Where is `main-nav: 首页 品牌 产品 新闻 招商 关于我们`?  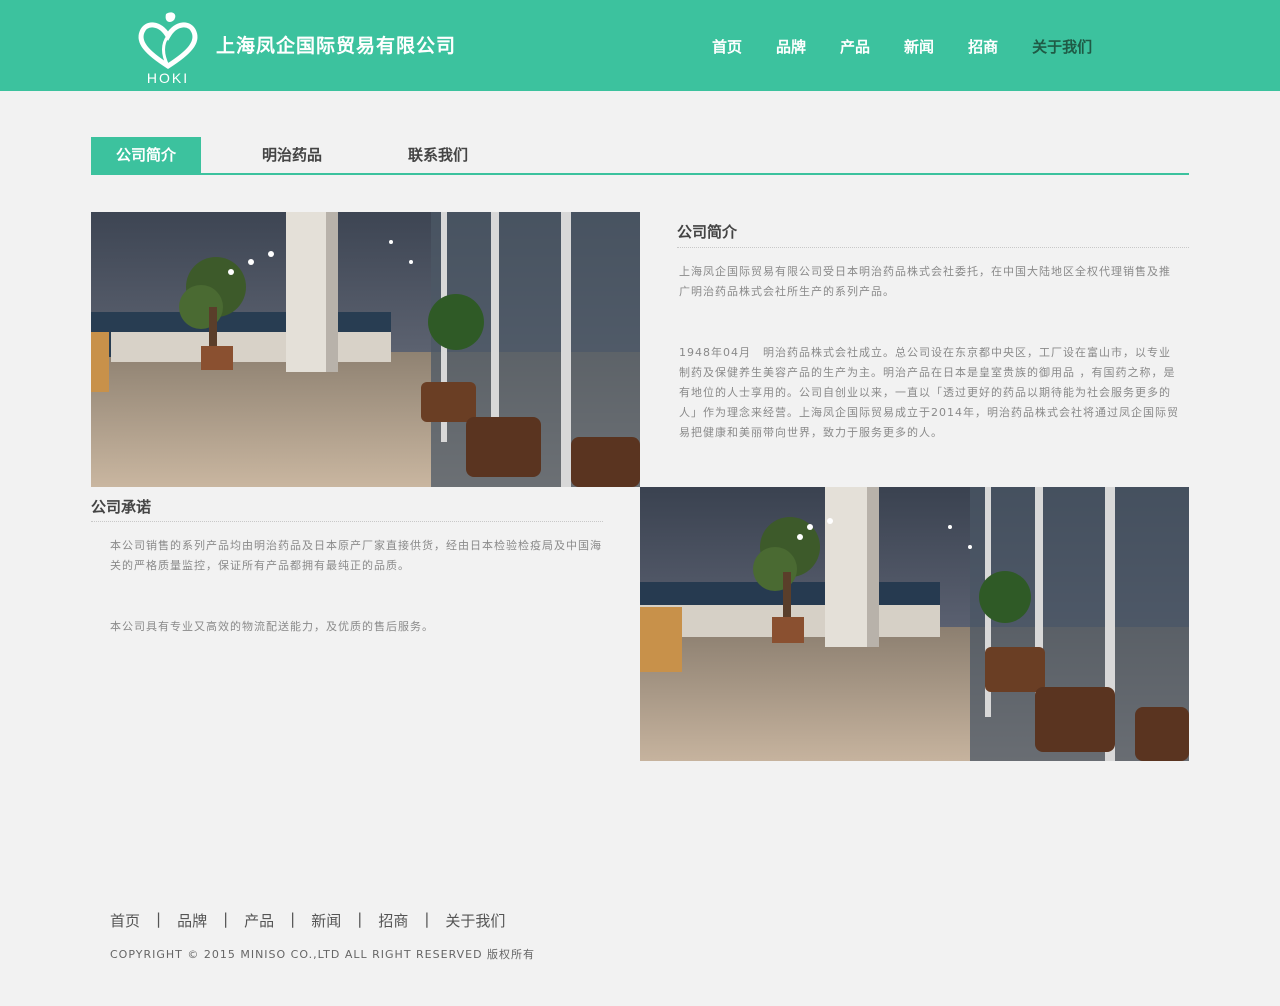 main-nav: 首页 品牌 产品 新闻 招商 关于我们 is located at coordinates (919, 46).